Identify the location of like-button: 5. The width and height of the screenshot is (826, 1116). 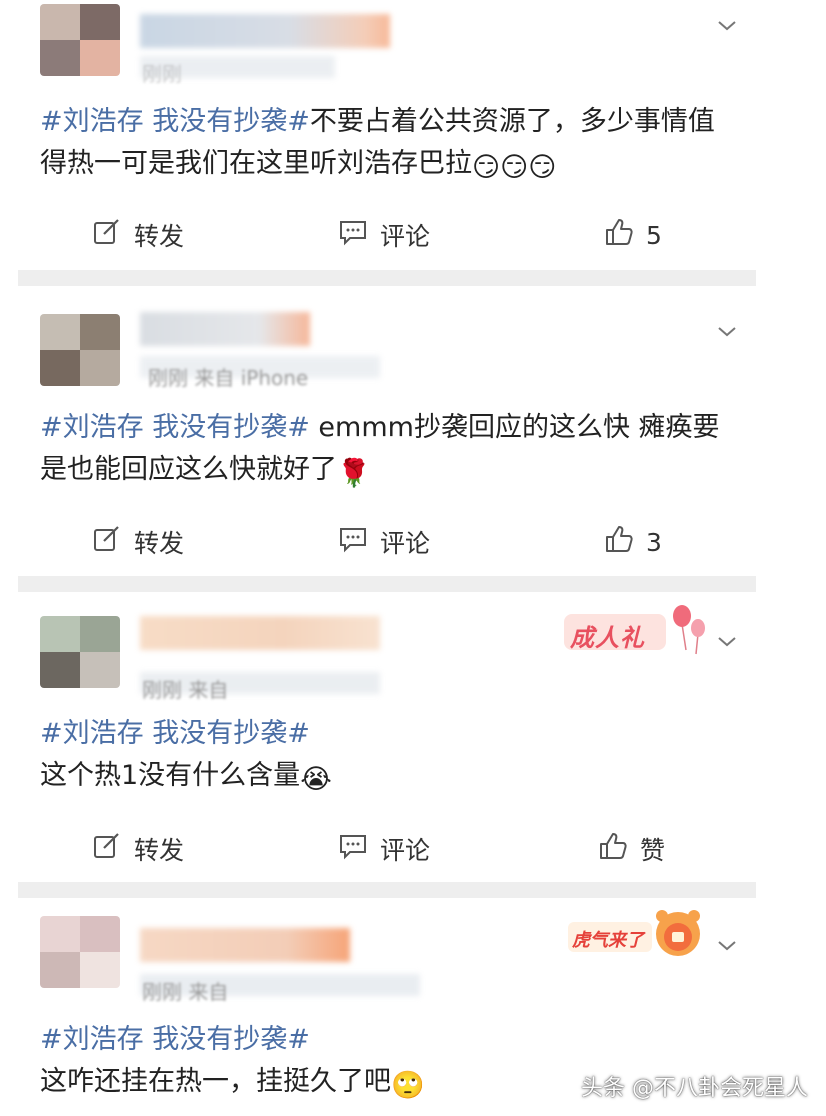
(633, 235).